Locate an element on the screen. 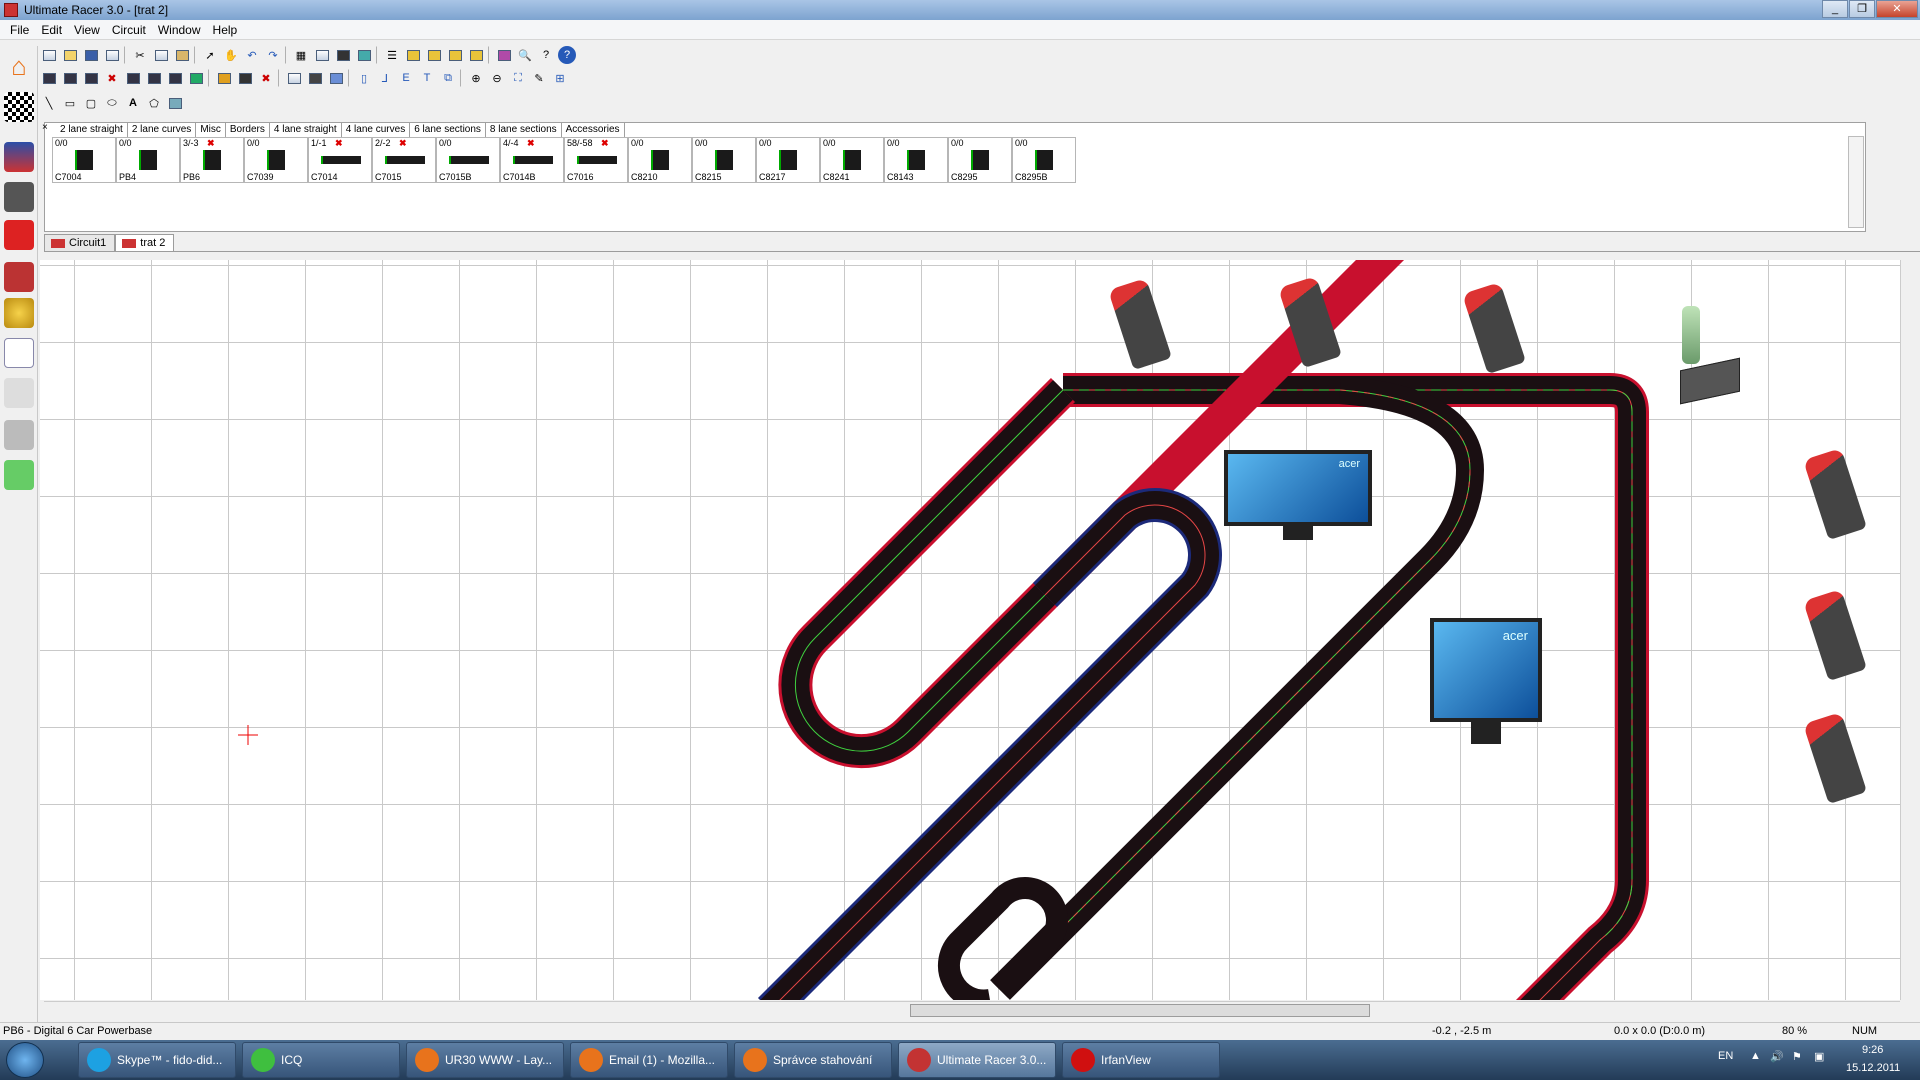 The height and width of the screenshot is (1080, 1920). ungroup-icon is located at coordinates (434, 55).